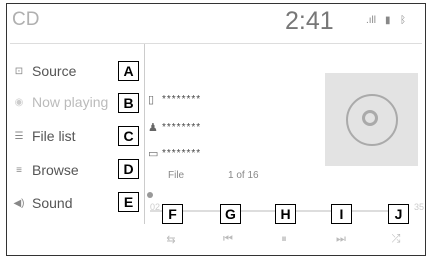 This screenshot has height=259, width=431. What do you see at coordinates (128, 71) in the screenshot?
I see `callout-a: A` at bounding box center [128, 71].